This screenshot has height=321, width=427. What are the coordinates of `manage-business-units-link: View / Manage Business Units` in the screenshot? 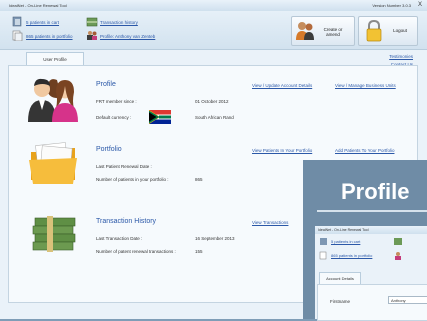 It's located at (365, 85).